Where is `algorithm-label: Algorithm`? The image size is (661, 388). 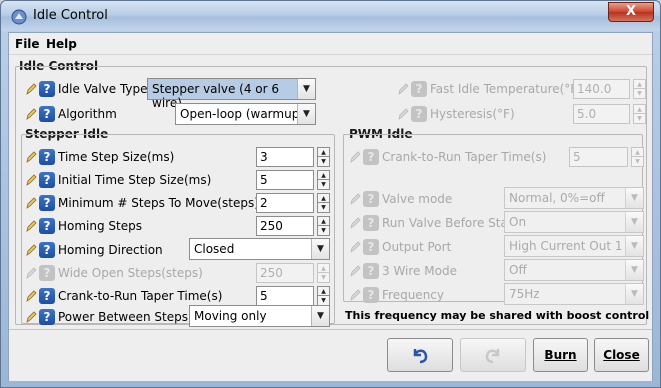 algorithm-label: Algorithm is located at coordinates (87, 114).